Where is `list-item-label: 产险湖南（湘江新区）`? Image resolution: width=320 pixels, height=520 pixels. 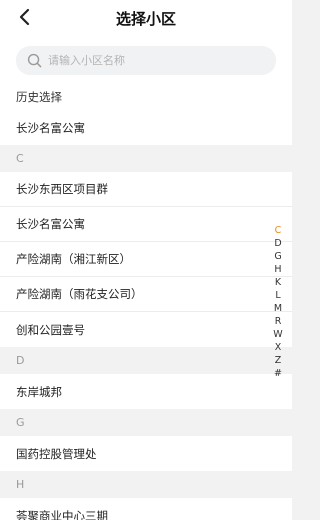
list-item-label: 产险湖南（湘江新区） is located at coordinates (73, 259).